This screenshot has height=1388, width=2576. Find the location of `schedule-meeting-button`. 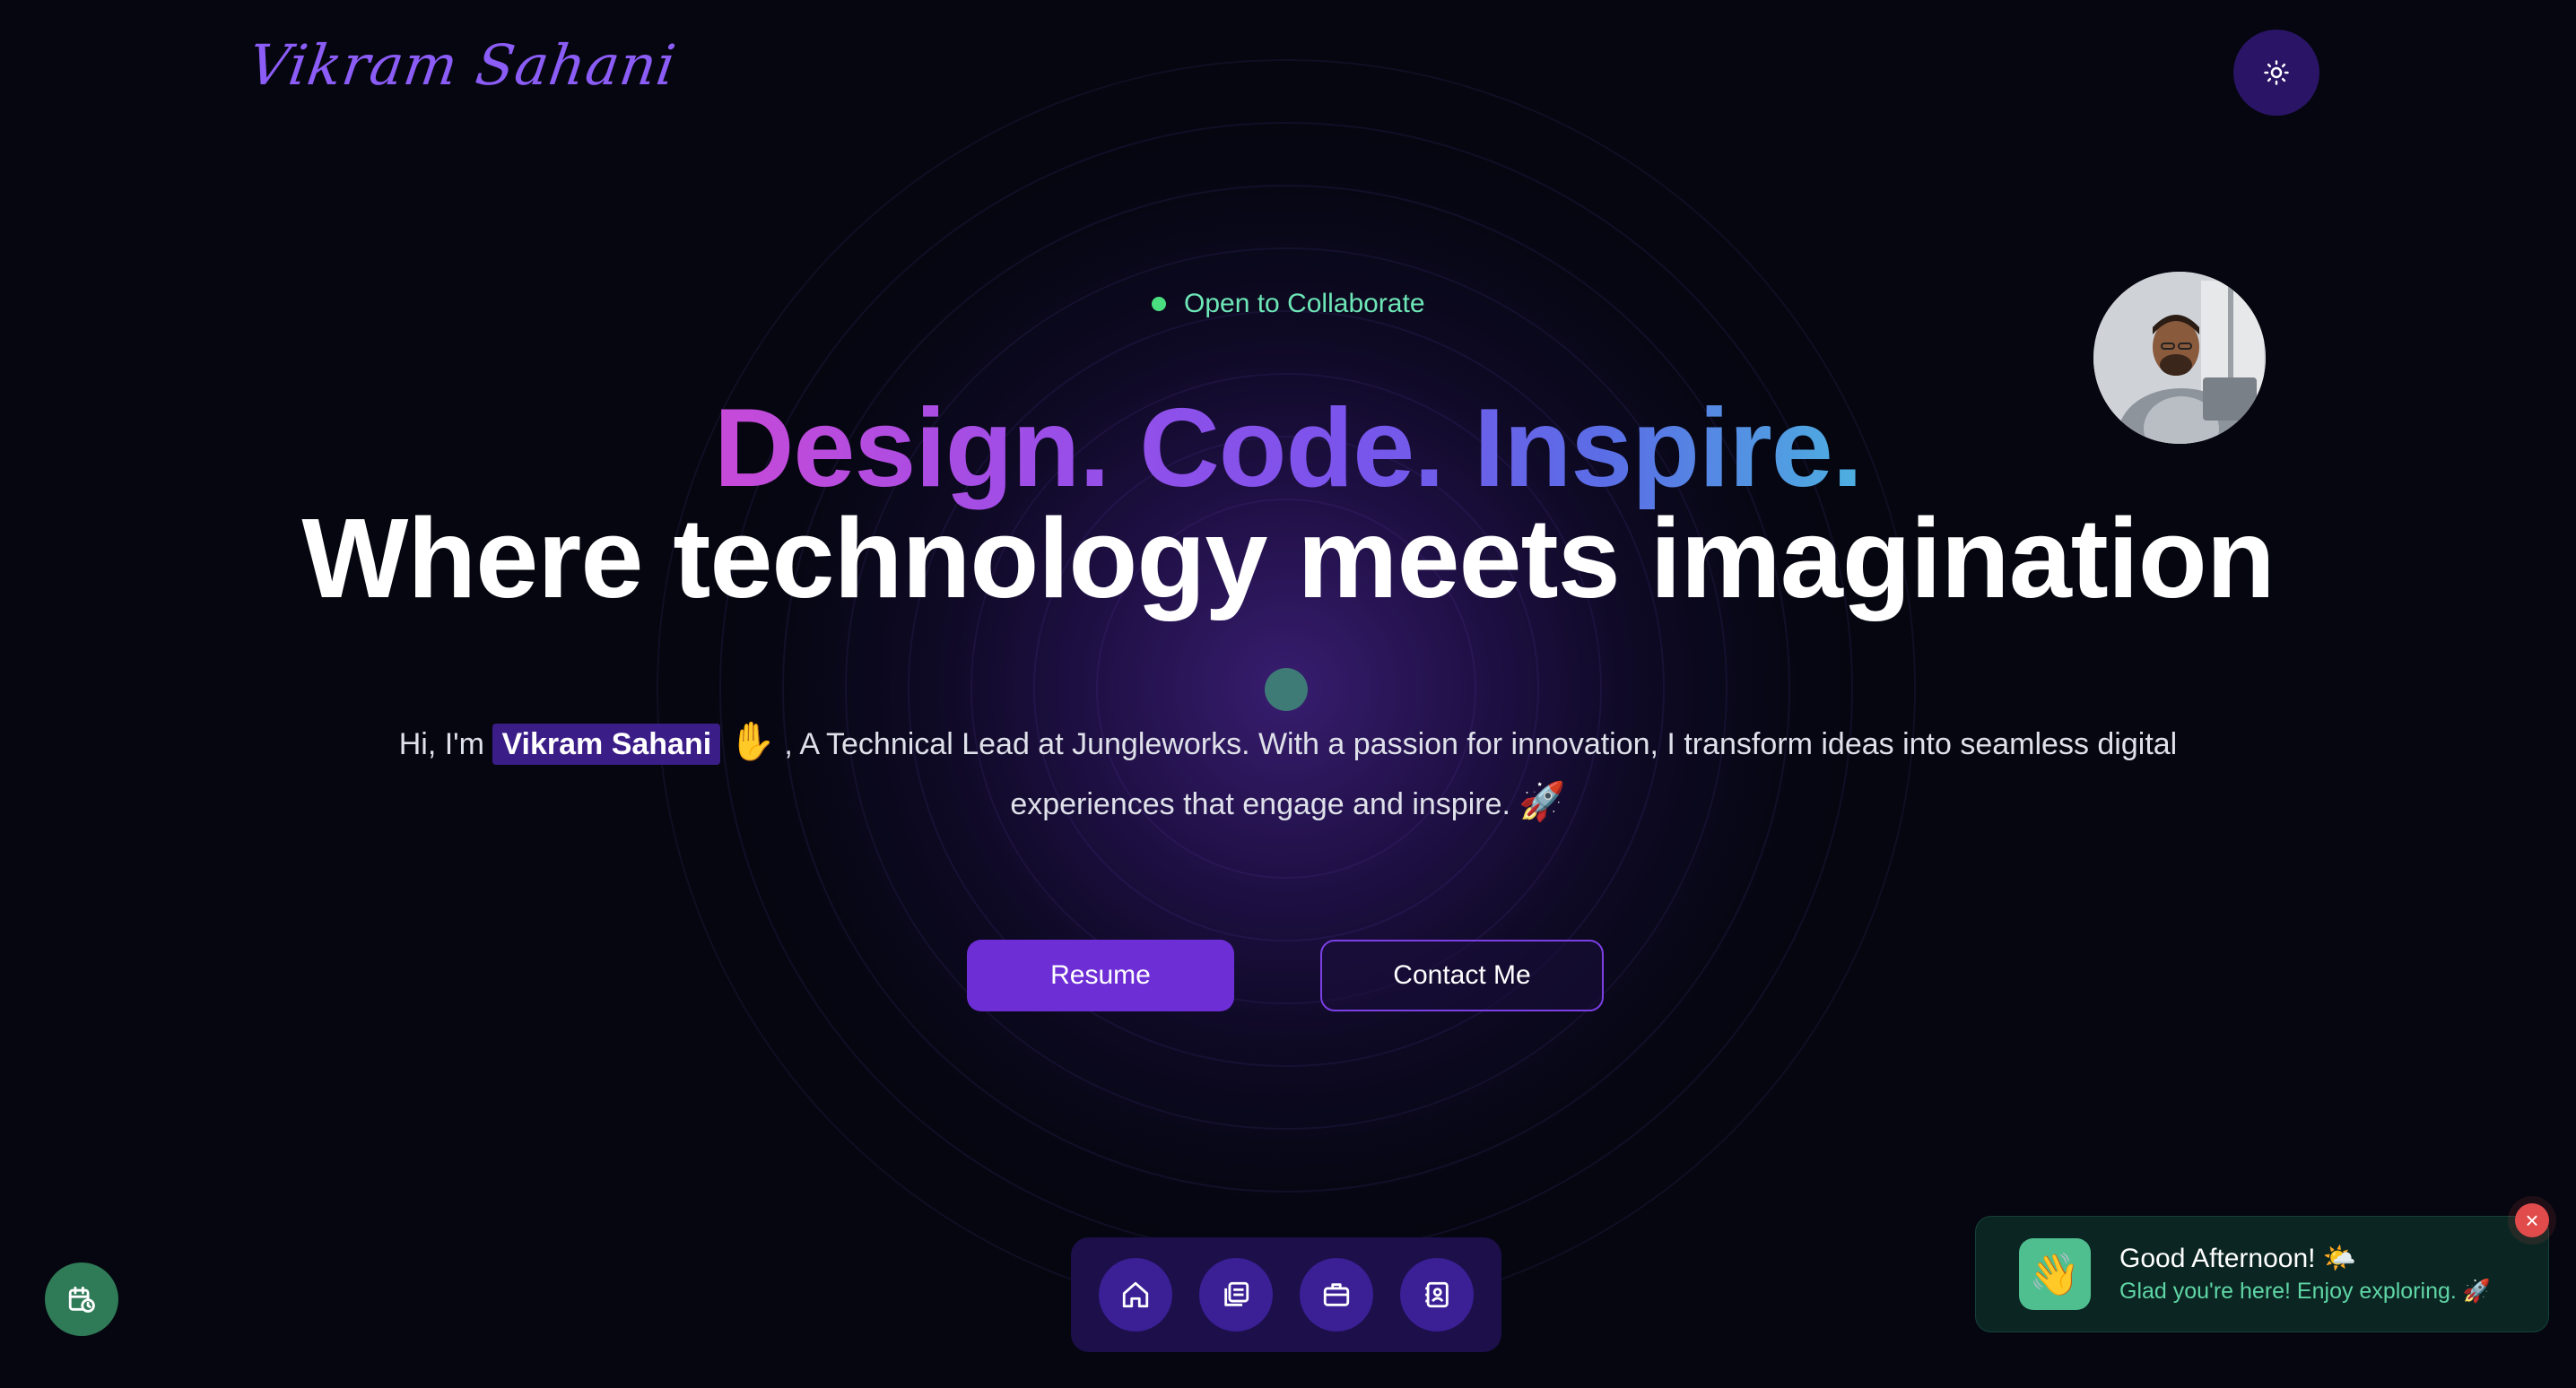

schedule-meeting-button is located at coordinates (81, 1299).